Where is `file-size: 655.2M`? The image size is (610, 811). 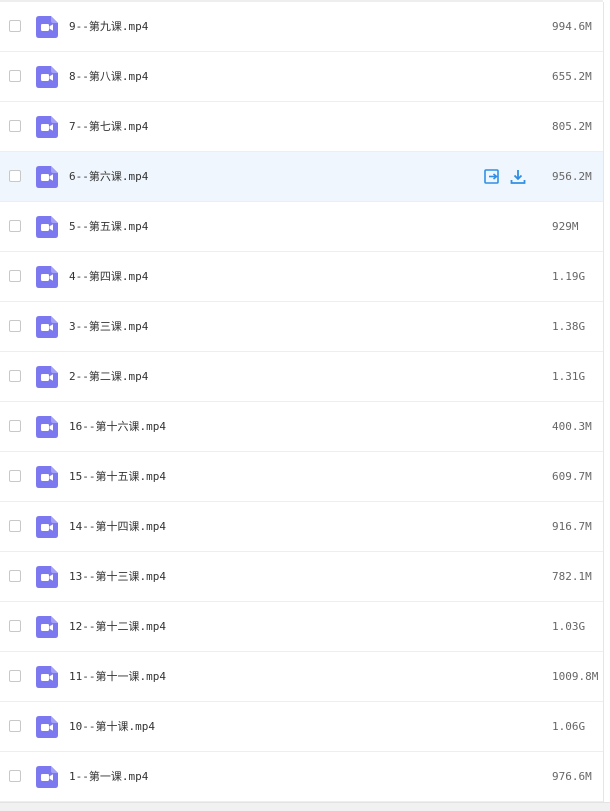
file-size: 655.2M is located at coordinates (572, 76).